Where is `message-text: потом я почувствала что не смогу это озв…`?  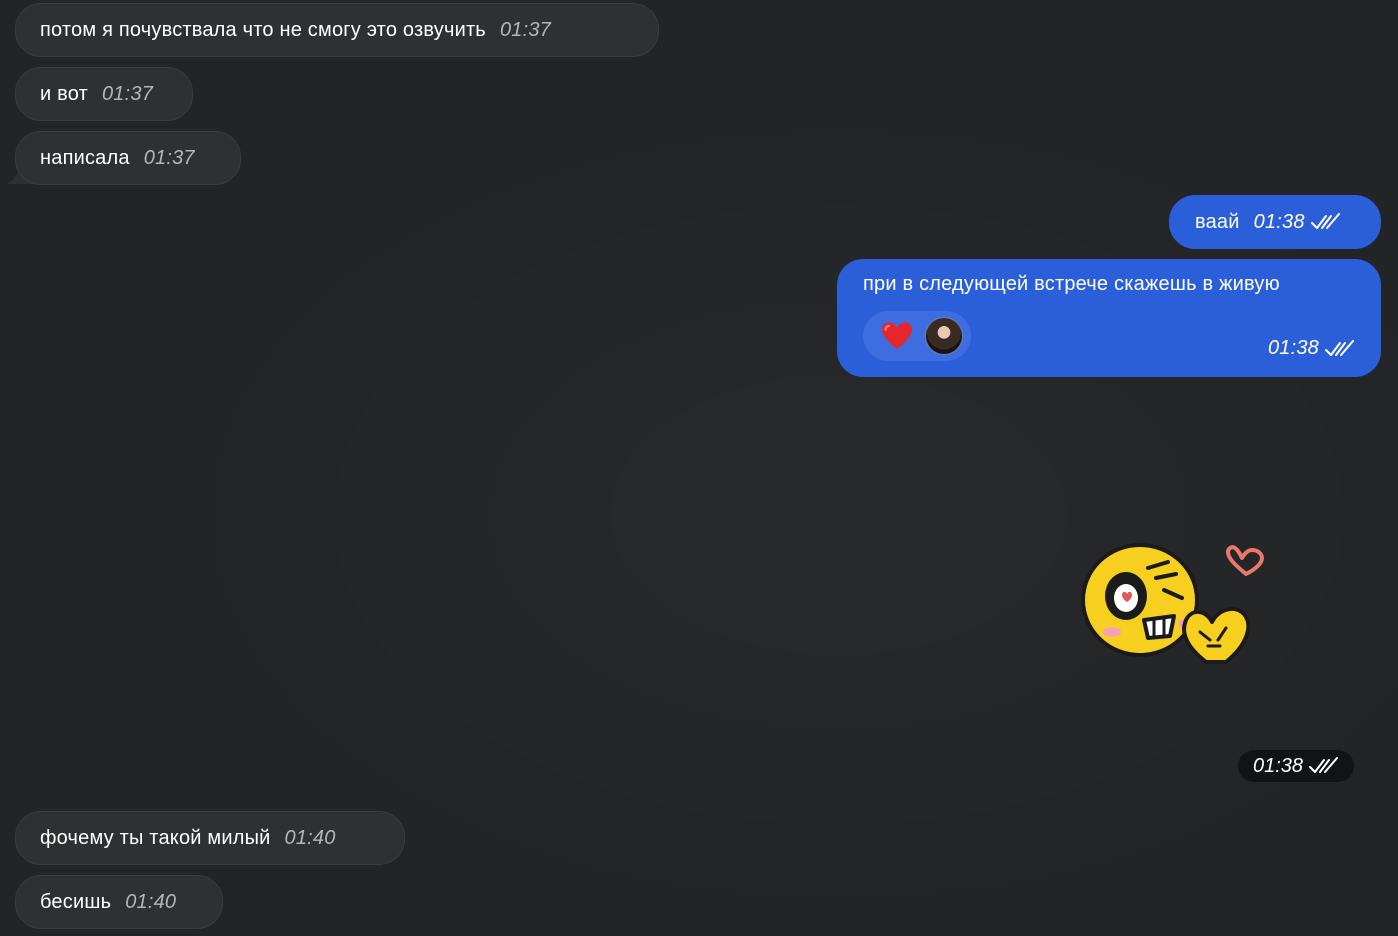 message-text: потом я почувствала что не смогу это озв… is located at coordinates (263, 29).